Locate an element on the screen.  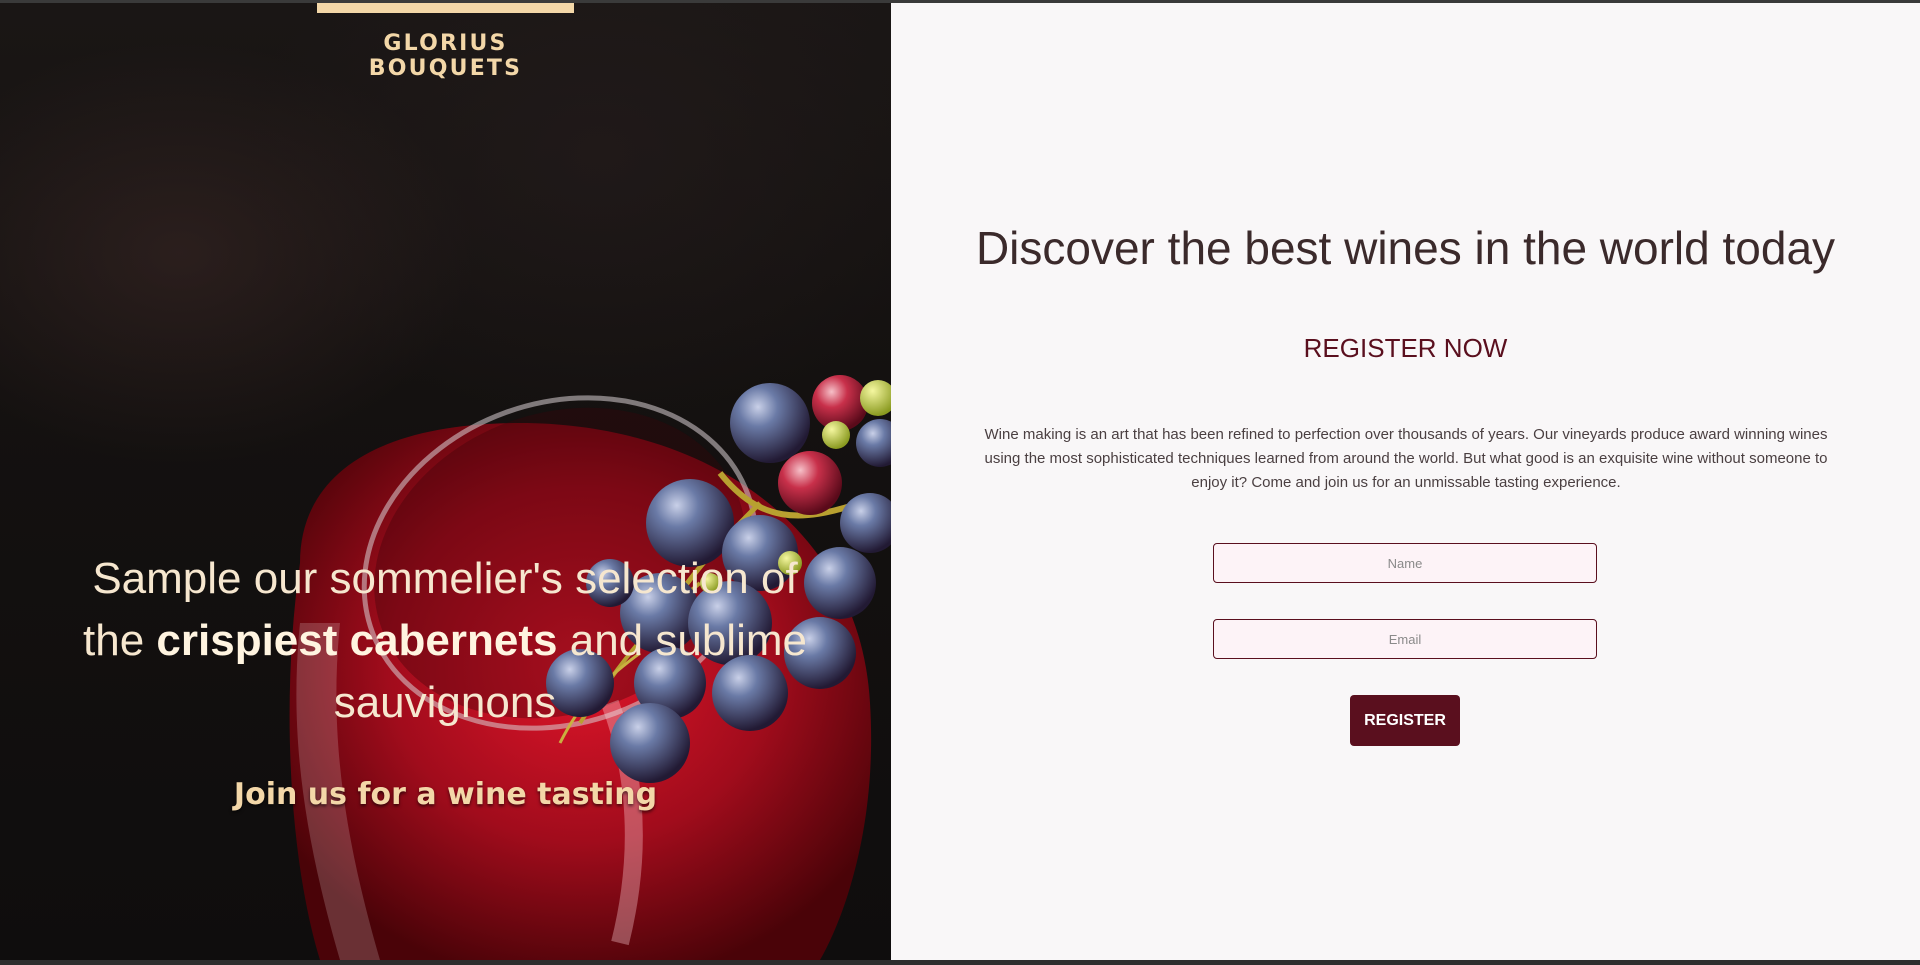
hero-cta: Join us for a wine tasting is located at coordinates (445, 794).